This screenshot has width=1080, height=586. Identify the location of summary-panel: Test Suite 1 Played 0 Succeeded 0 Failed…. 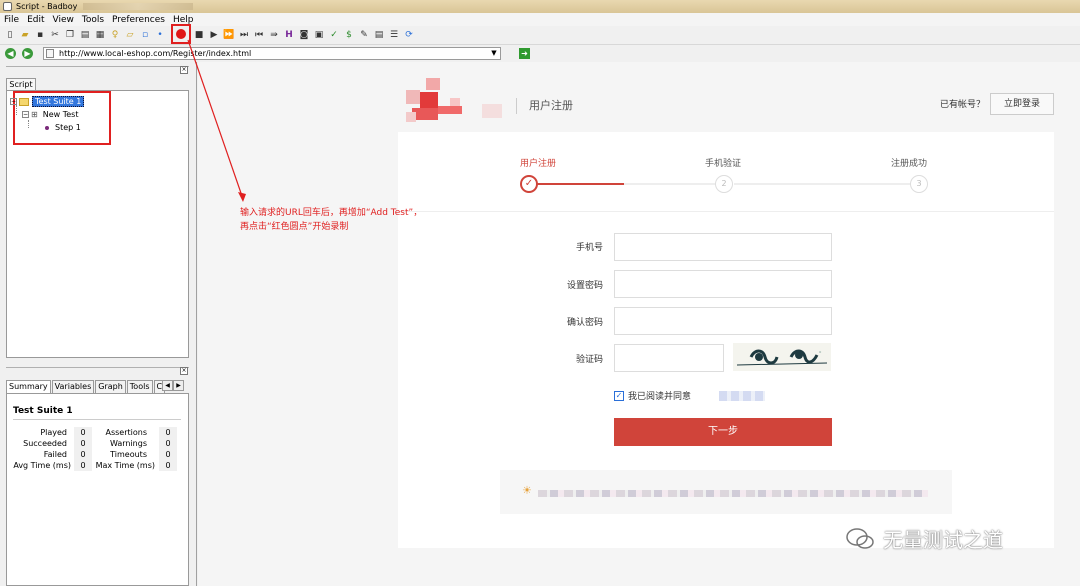
(97, 489).